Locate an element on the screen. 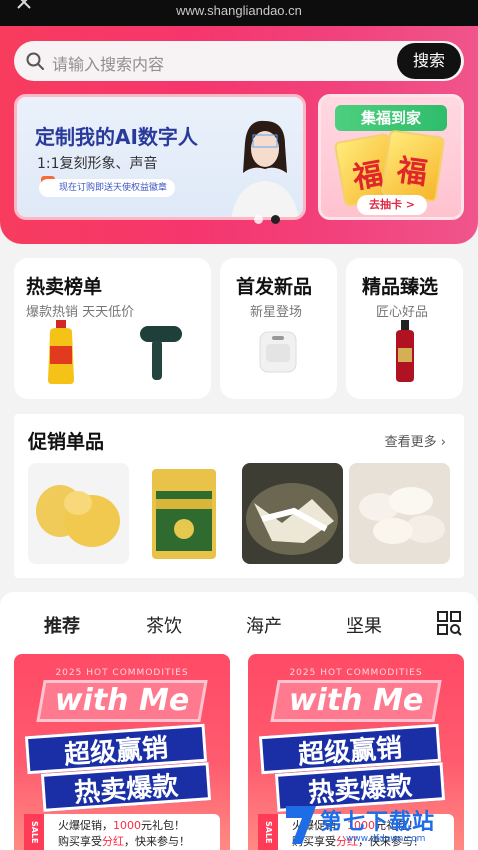 The height and width of the screenshot is (850, 478). ai-person-image is located at coordinates (265, 168).